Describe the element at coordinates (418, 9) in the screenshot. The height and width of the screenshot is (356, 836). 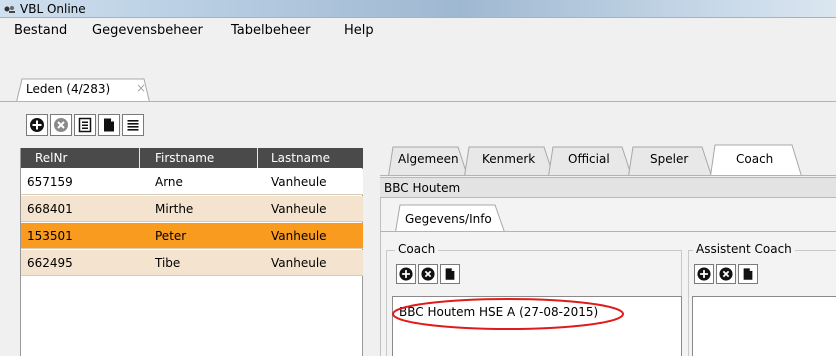
I see `window-titlebar: VBL Online` at that location.